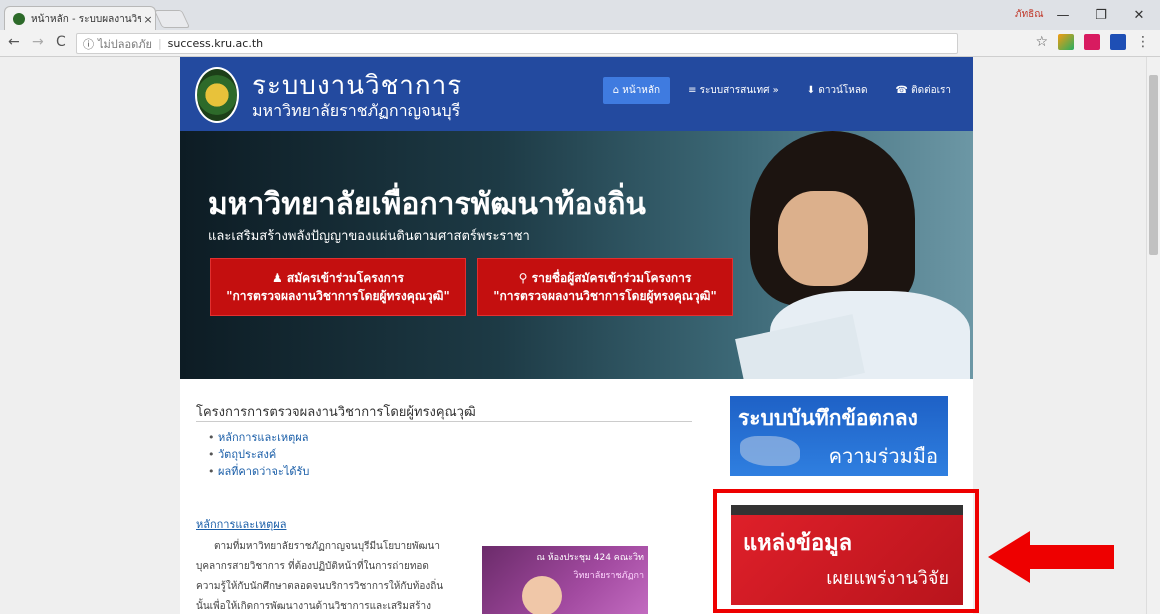 This screenshot has width=1160, height=614. Describe the element at coordinates (444, 421) in the screenshot. I see `section-divider` at that location.